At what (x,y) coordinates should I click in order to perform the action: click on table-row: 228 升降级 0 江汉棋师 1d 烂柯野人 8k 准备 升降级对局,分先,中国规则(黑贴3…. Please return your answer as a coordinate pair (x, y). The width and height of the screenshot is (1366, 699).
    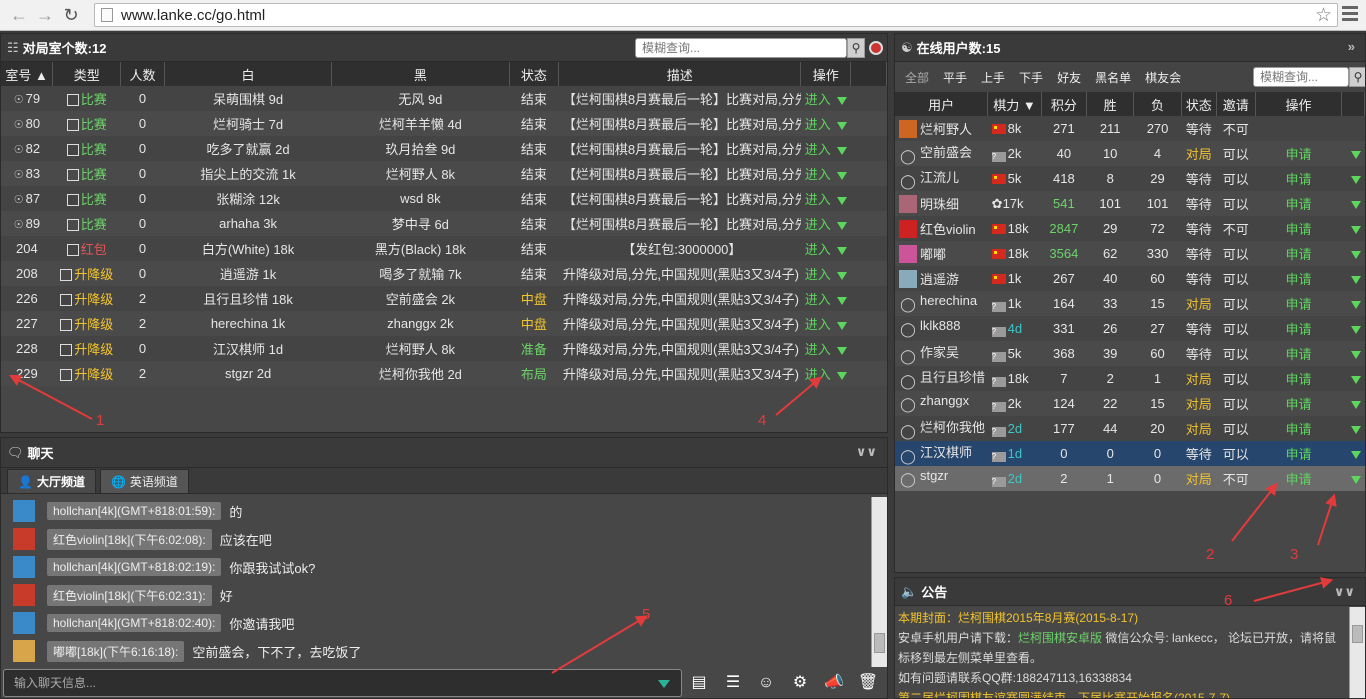
    Looking at the image, I should click on (444, 348).